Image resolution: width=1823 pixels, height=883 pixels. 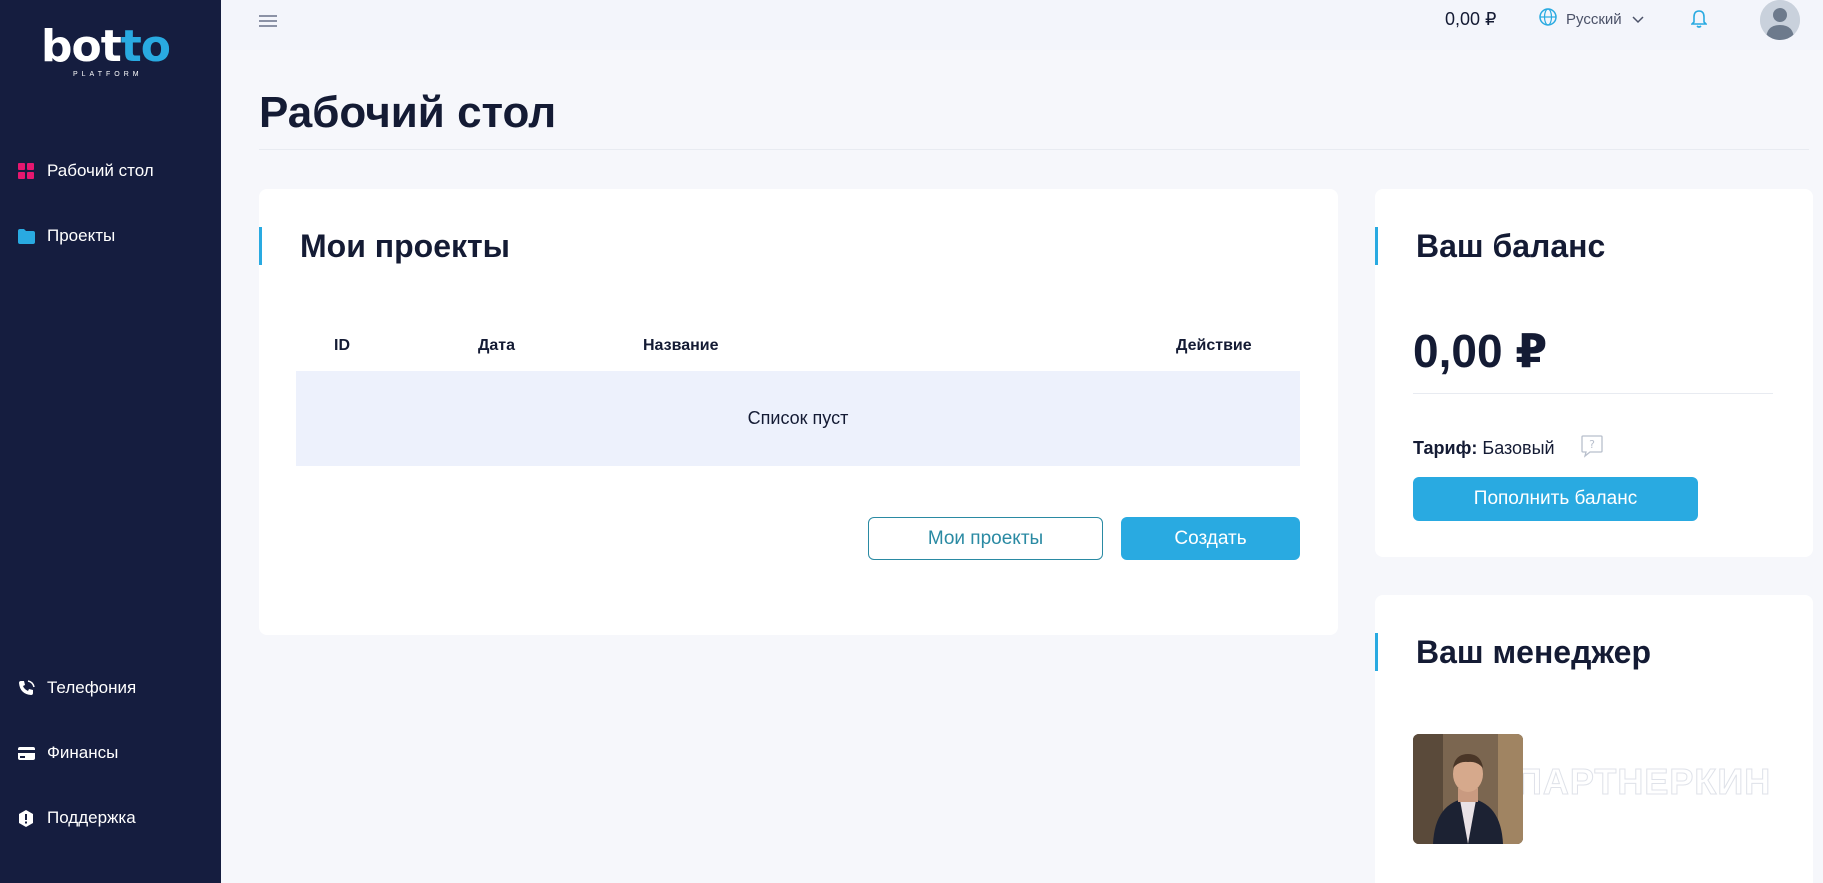 I want to click on logo-wordmark: botto, so click(x=106, y=46).